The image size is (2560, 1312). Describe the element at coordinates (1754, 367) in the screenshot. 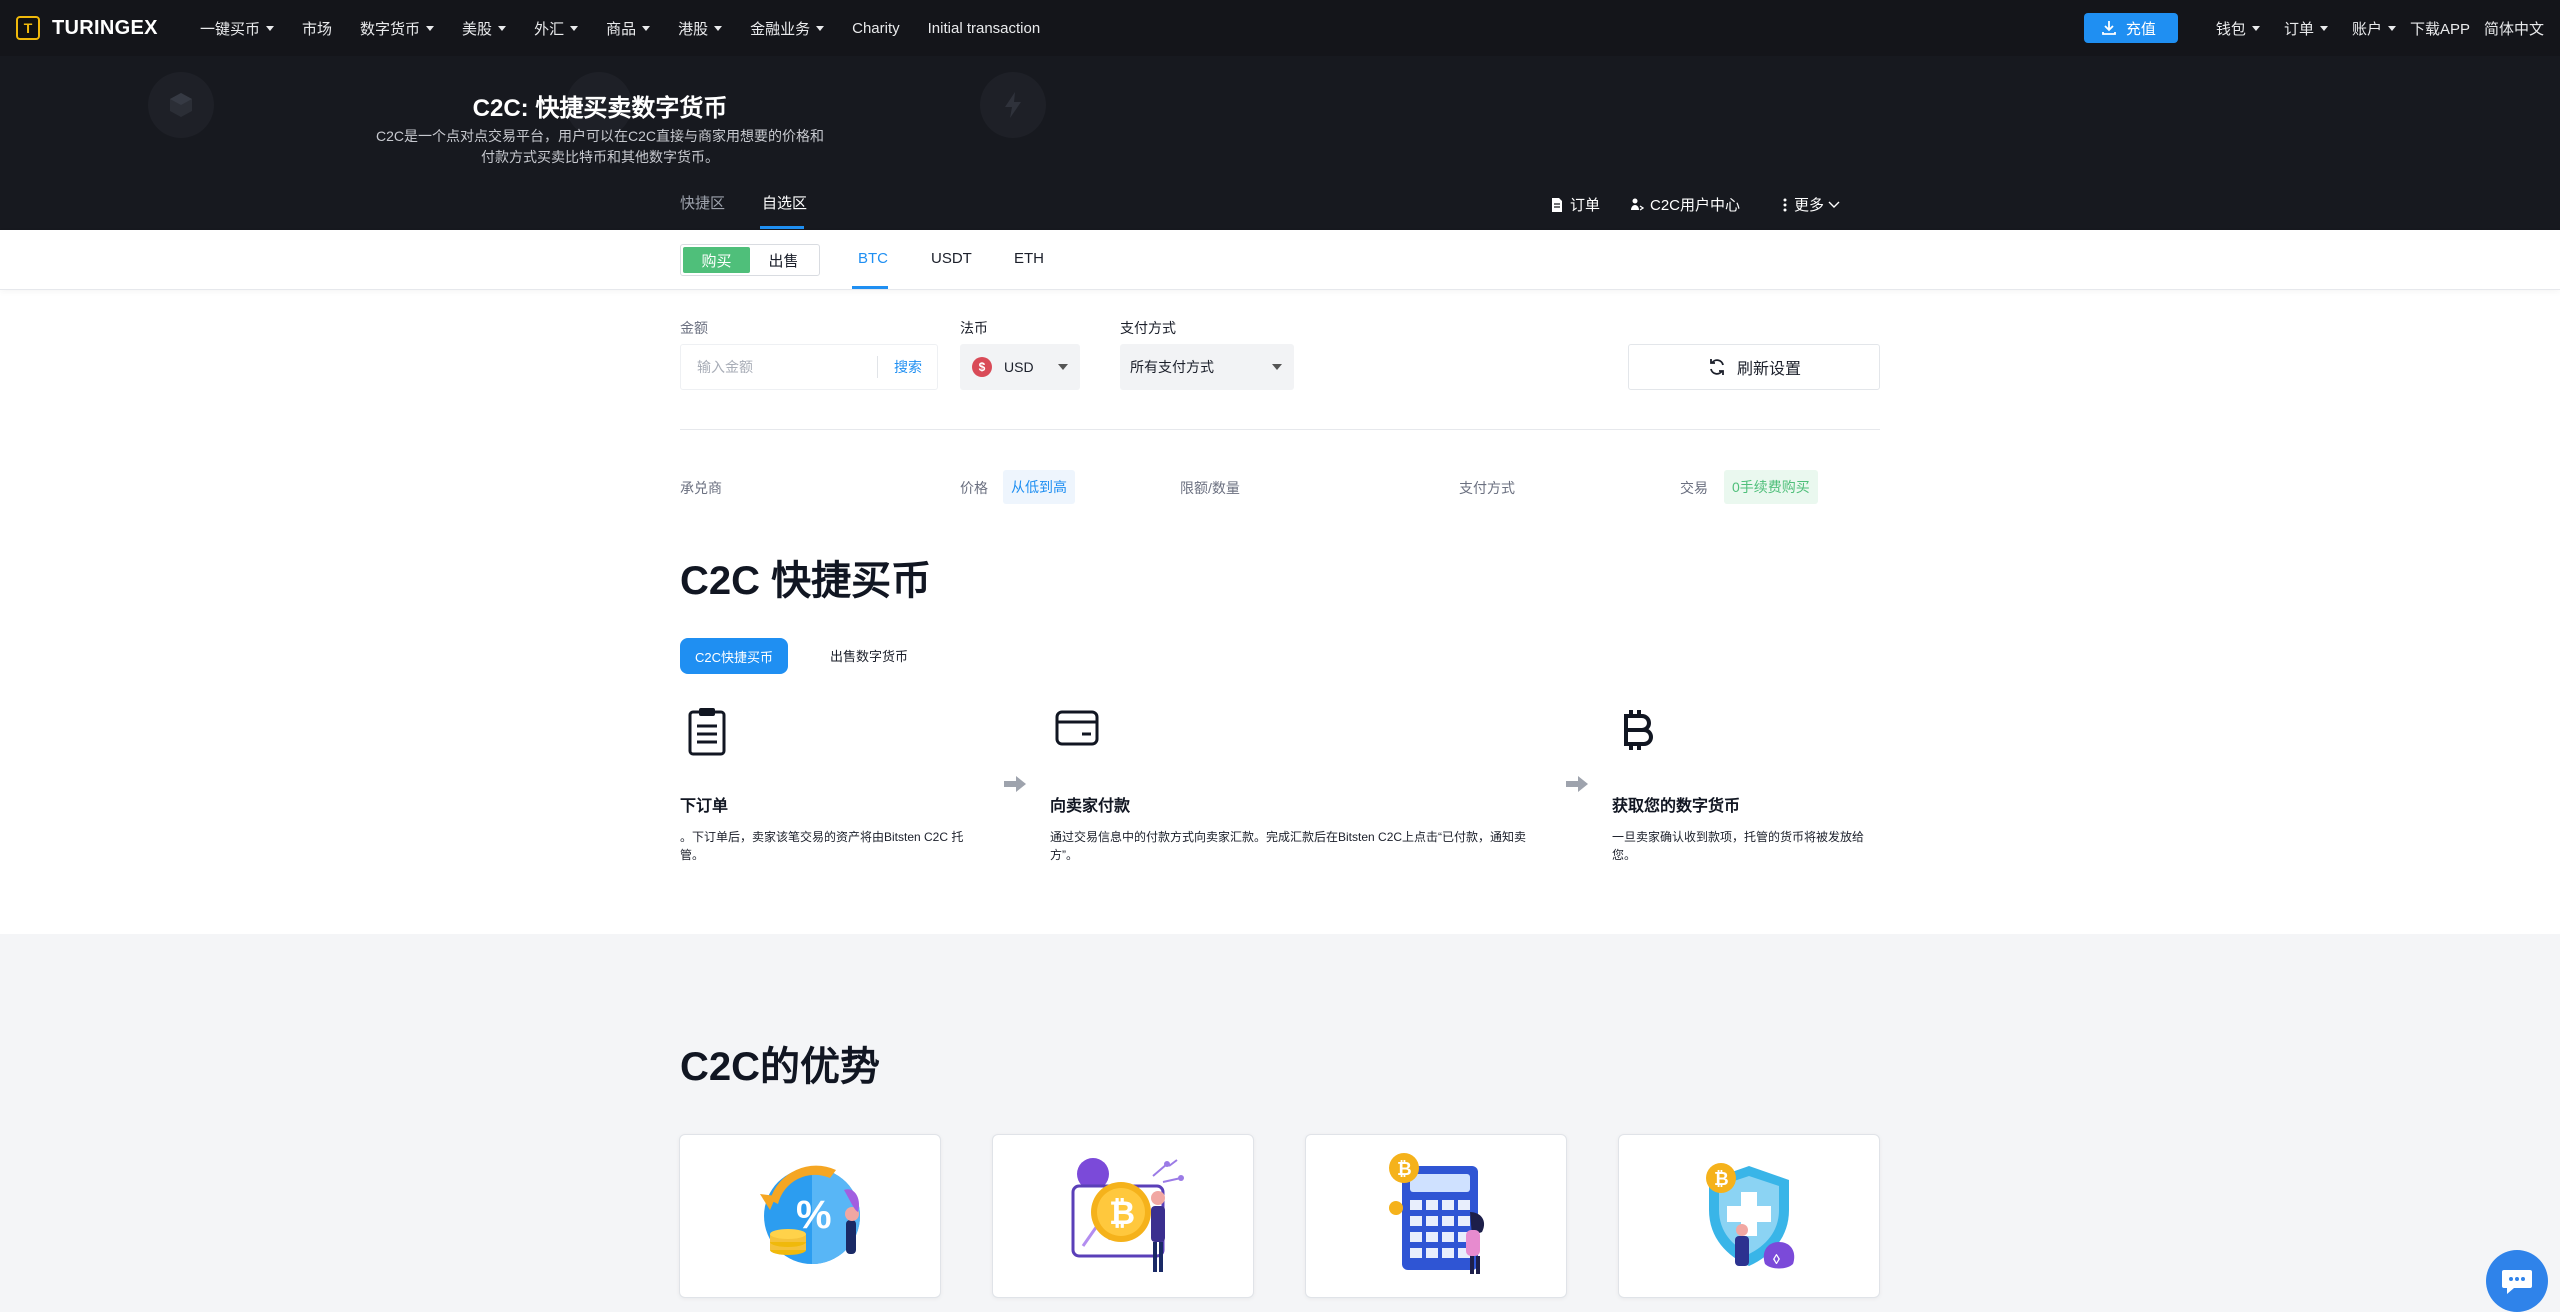

I see `refresh-settings-button: 刷新设置` at that location.